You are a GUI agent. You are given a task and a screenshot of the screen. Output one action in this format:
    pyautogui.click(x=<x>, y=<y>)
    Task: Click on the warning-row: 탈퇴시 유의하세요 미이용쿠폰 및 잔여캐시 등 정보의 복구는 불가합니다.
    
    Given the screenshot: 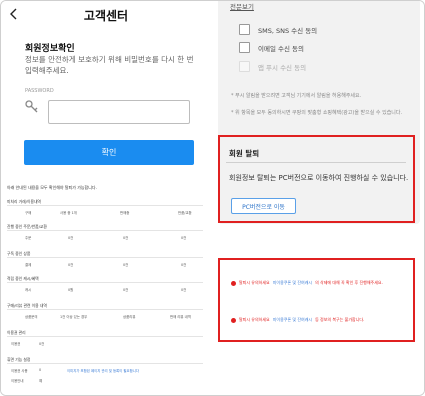 What is the action you would take?
    pyautogui.click(x=297, y=320)
    